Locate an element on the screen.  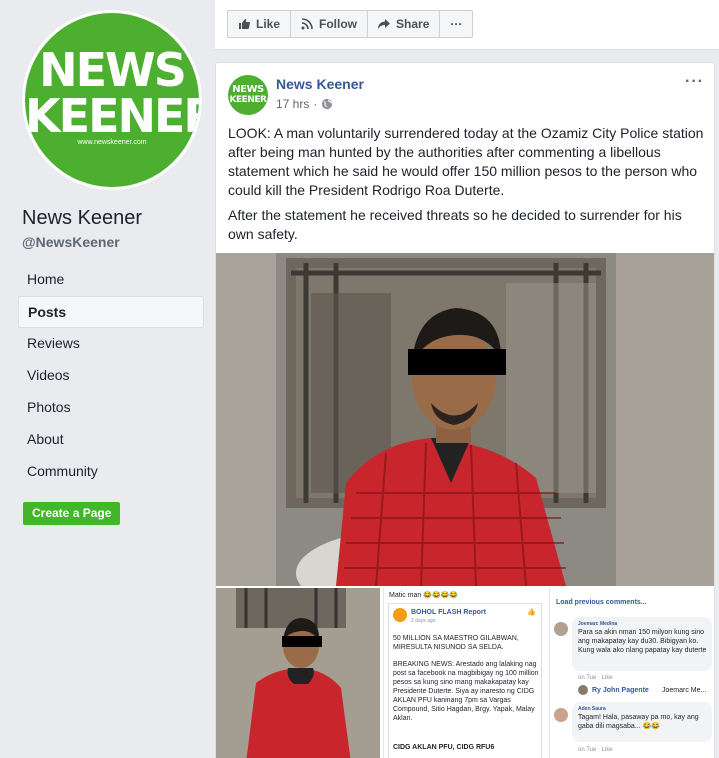
avatar-text-keener: KEENER is located at coordinates (248, 100).